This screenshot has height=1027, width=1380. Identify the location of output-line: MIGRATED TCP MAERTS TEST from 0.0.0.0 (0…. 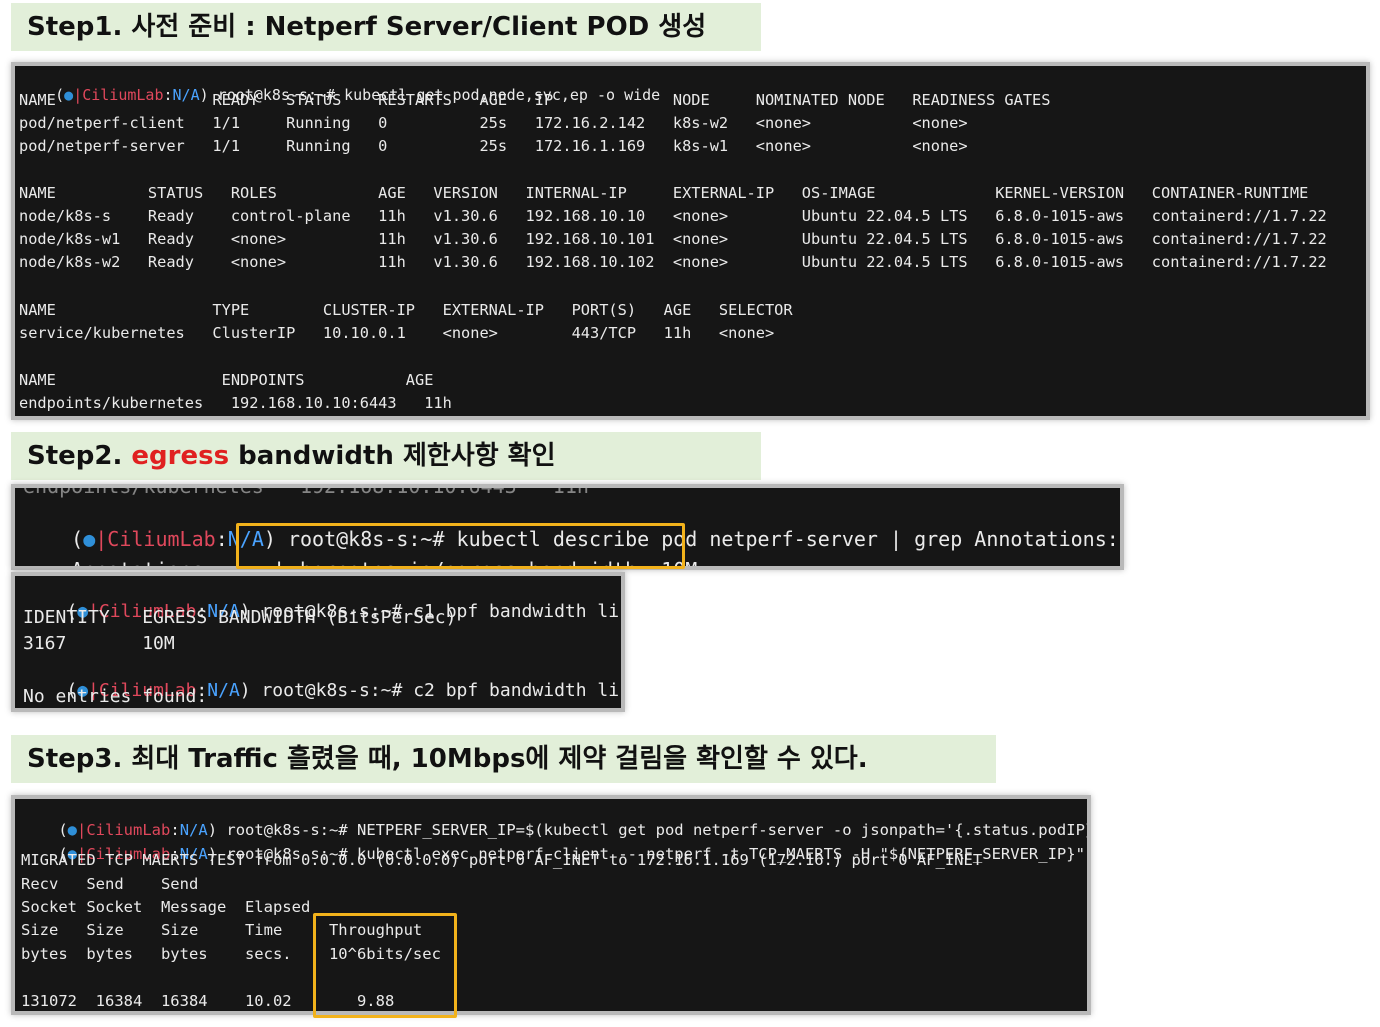
(502, 860).